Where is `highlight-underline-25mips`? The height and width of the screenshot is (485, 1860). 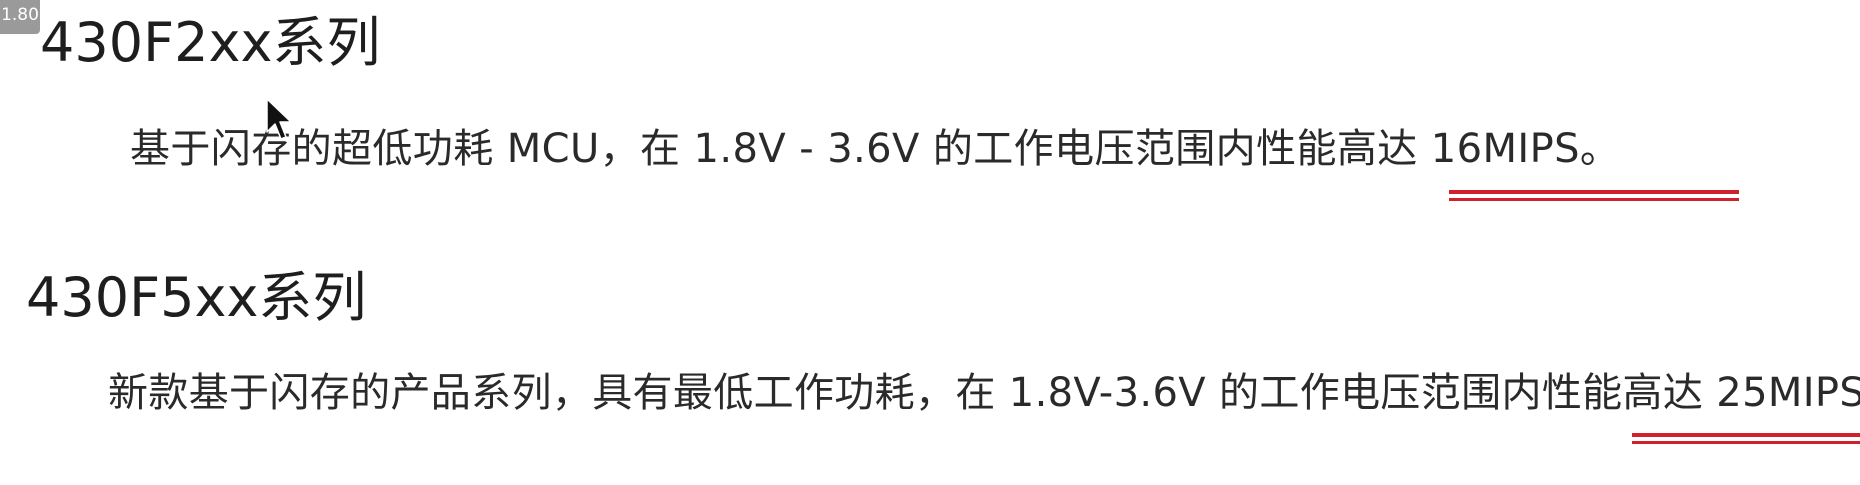
highlight-underline-25mips is located at coordinates (1746, 439).